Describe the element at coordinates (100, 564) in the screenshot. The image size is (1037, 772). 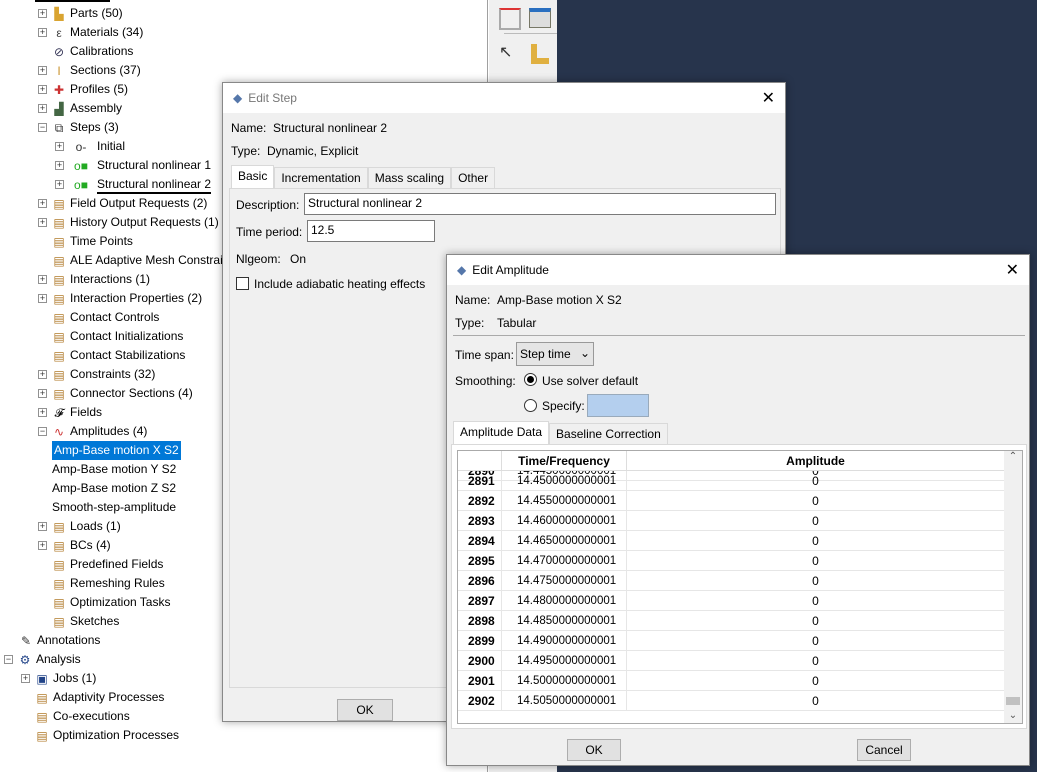
I see `tree-item: ▤ Predefined Fields` at that location.